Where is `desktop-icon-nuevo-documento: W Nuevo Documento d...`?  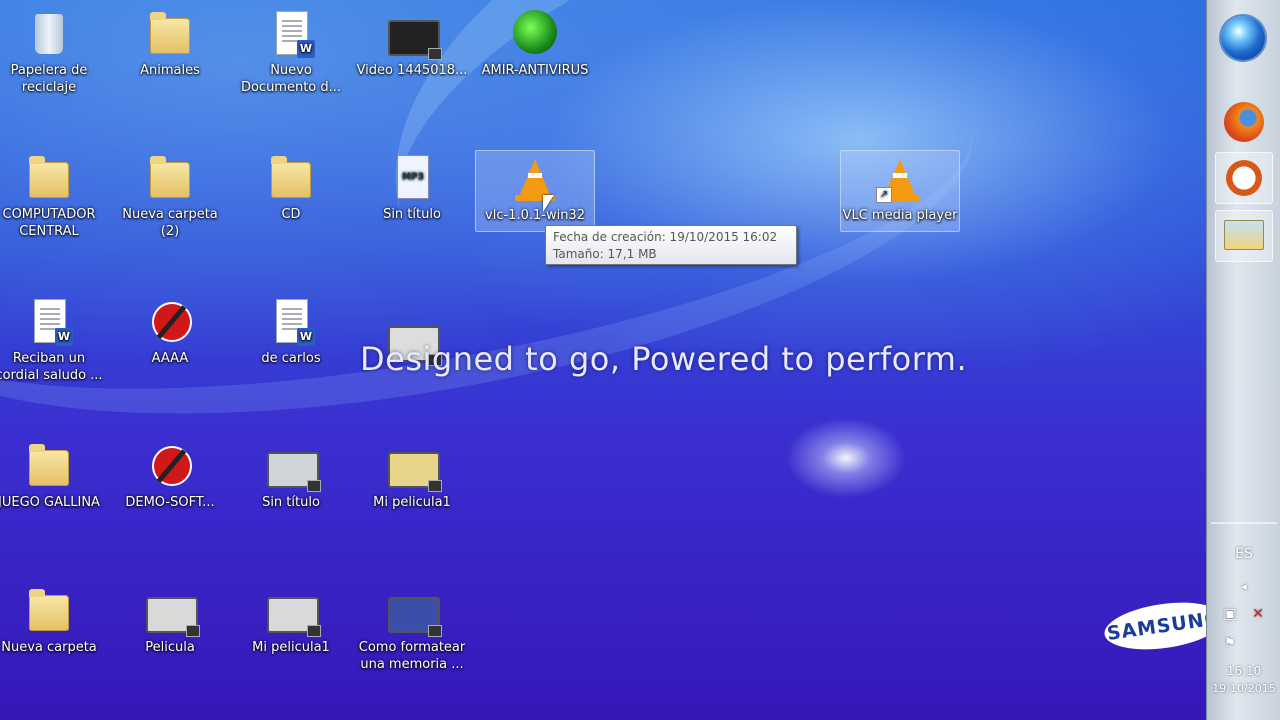 desktop-icon-nuevo-documento: W Nuevo Documento d... is located at coordinates (291, 51).